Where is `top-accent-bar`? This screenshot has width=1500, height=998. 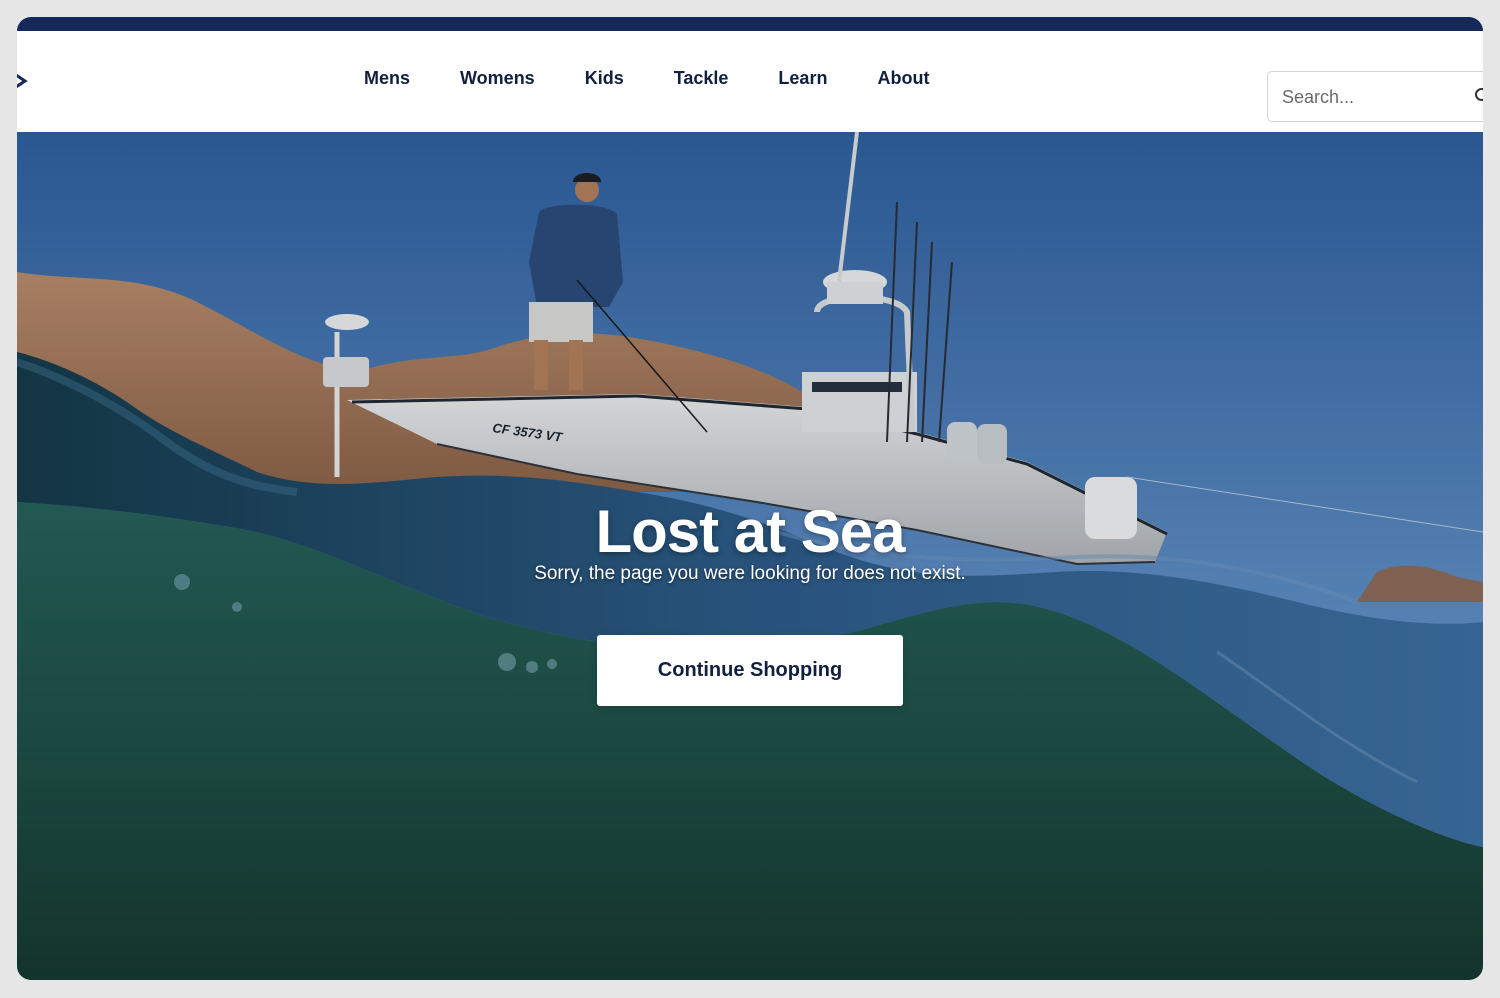
top-accent-bar is located at coordinates (750, 24).